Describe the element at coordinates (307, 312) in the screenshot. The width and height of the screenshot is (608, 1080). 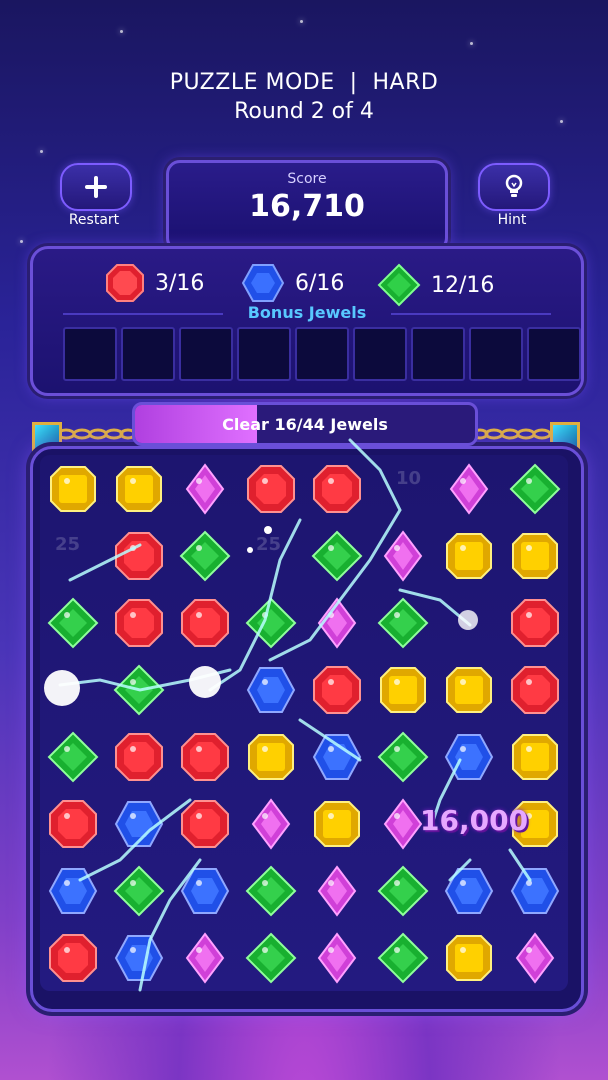
I see `bonus-jewels-label: Bonus Jewels` at that location.